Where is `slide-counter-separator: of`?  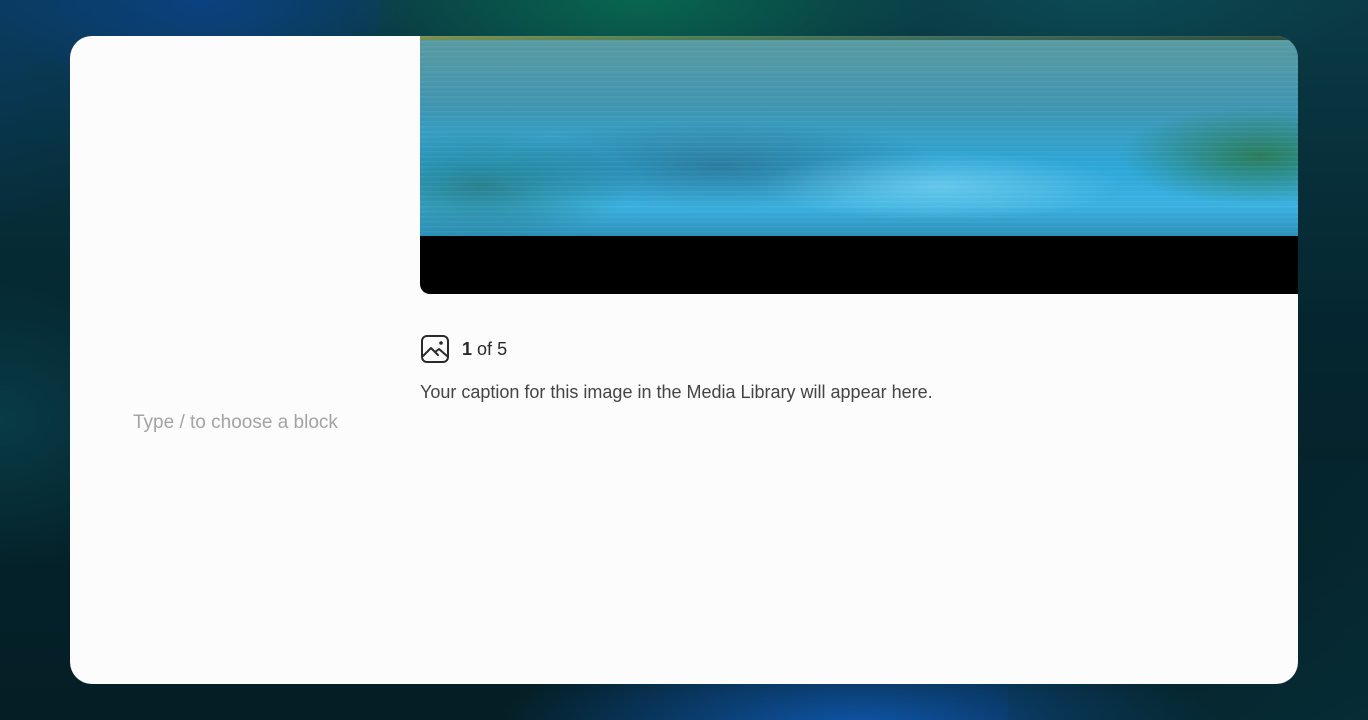
slide-counter-separator: of is located at coordinates (485, 348).